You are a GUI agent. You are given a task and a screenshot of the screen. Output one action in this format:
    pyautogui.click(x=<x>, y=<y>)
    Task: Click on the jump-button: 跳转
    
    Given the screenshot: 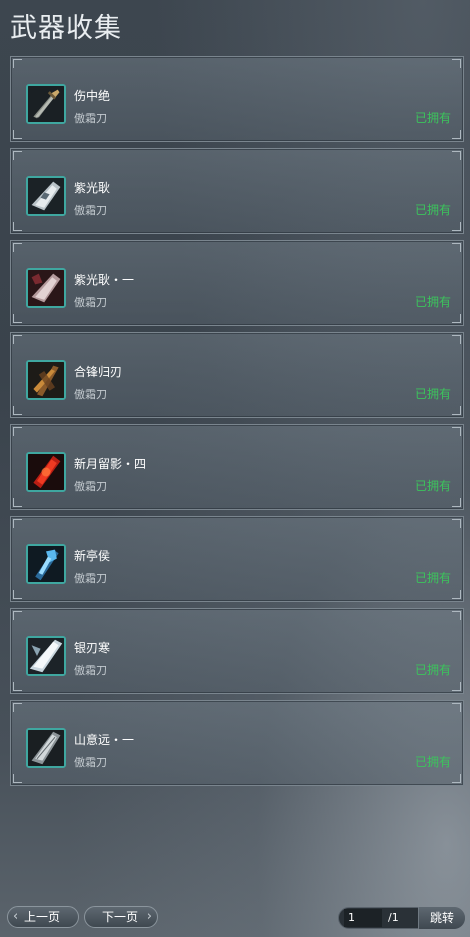 What is the action you would take?
    pyautogui.click(x=441, y=918)
    